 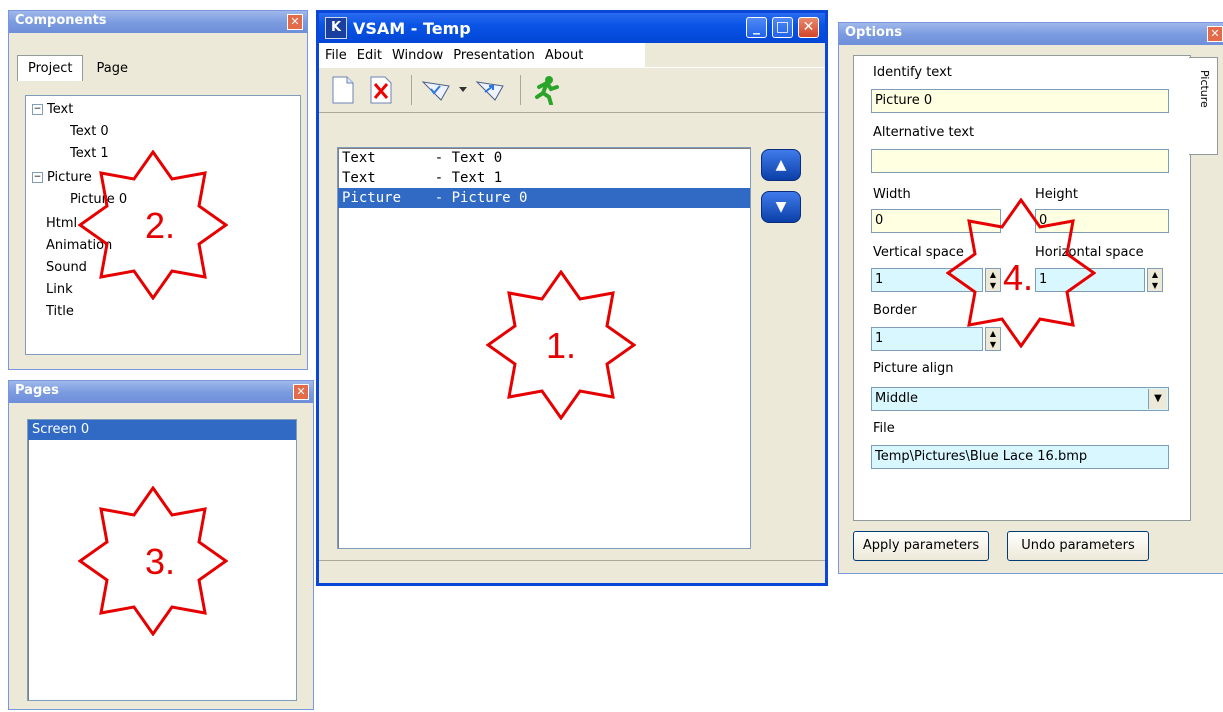 I want to click on tree-node-title: Title, so click(x=60, y=311).